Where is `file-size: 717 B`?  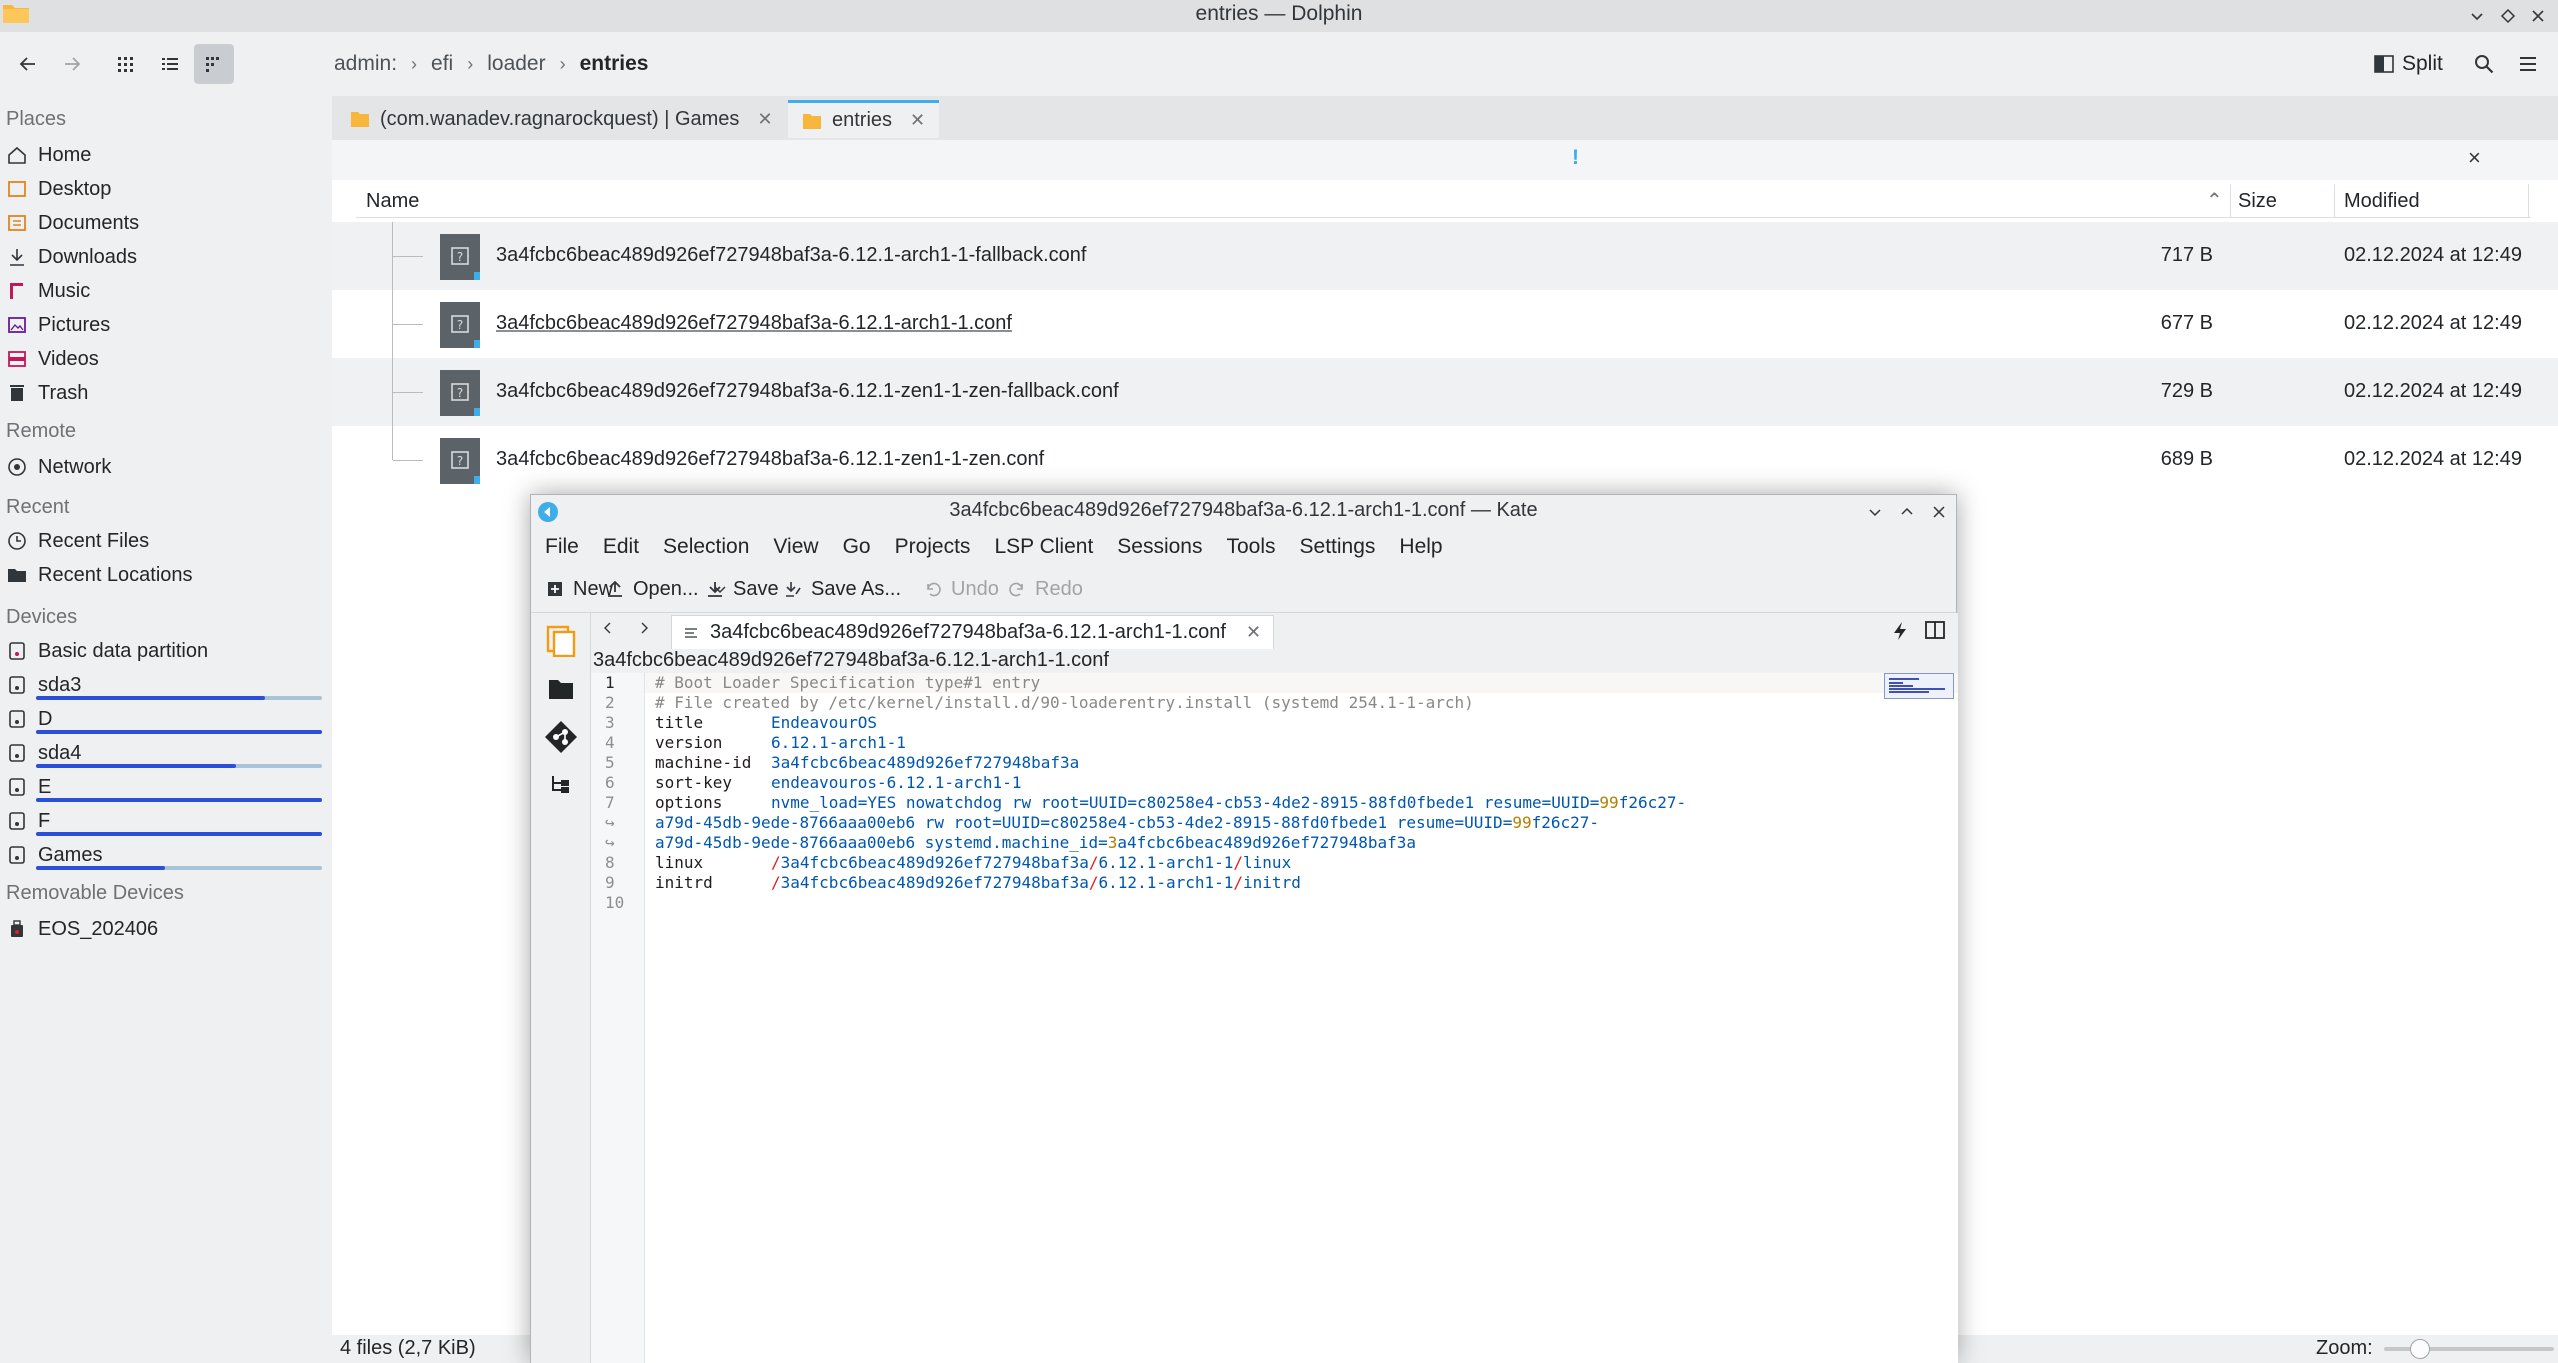
file-size: 717 B is located at coordinates (2186, 255).